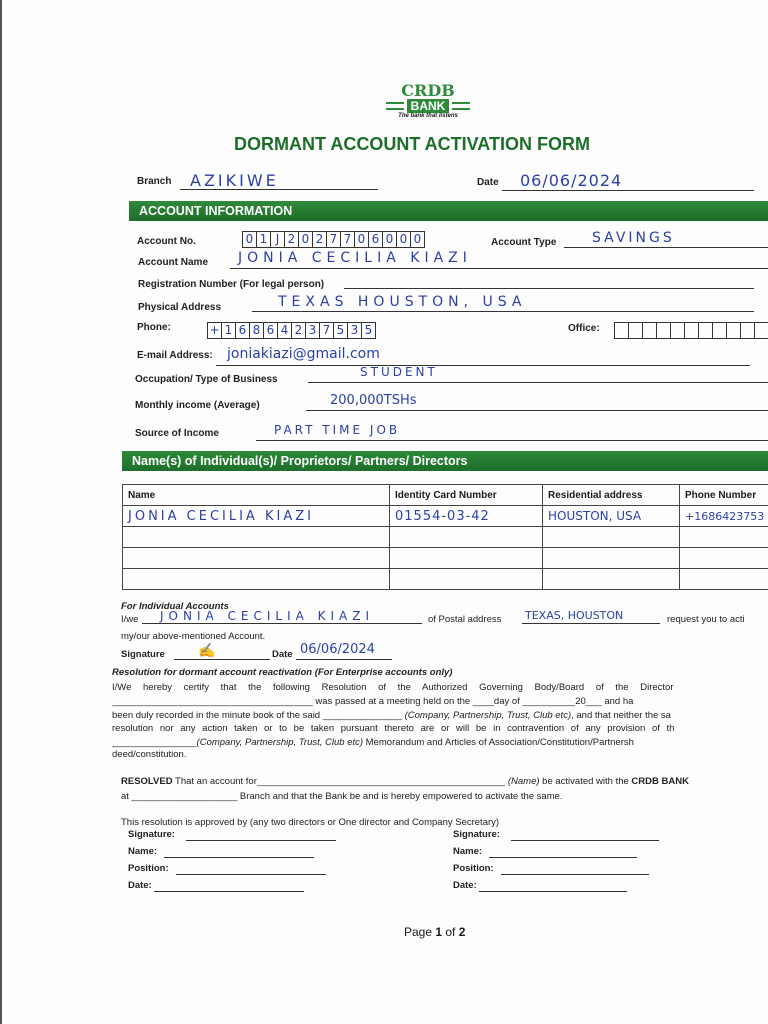 The width and height of the screenshot is (768, 1024). I want to click on crdb-logo: CRDB BANK The bank that listens, so click(428, 101).